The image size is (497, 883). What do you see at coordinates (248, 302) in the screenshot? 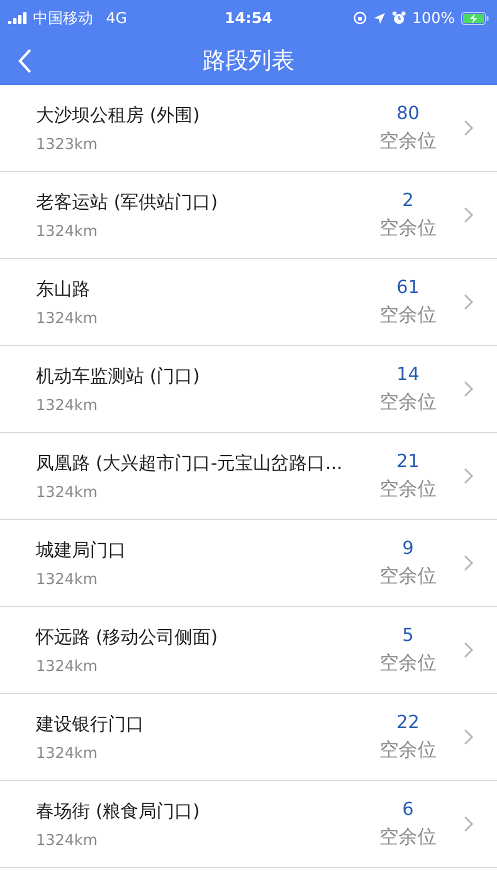
I see `road-section-item: 东山路 1324km 61 空余位` at bounding box center [248, 302].